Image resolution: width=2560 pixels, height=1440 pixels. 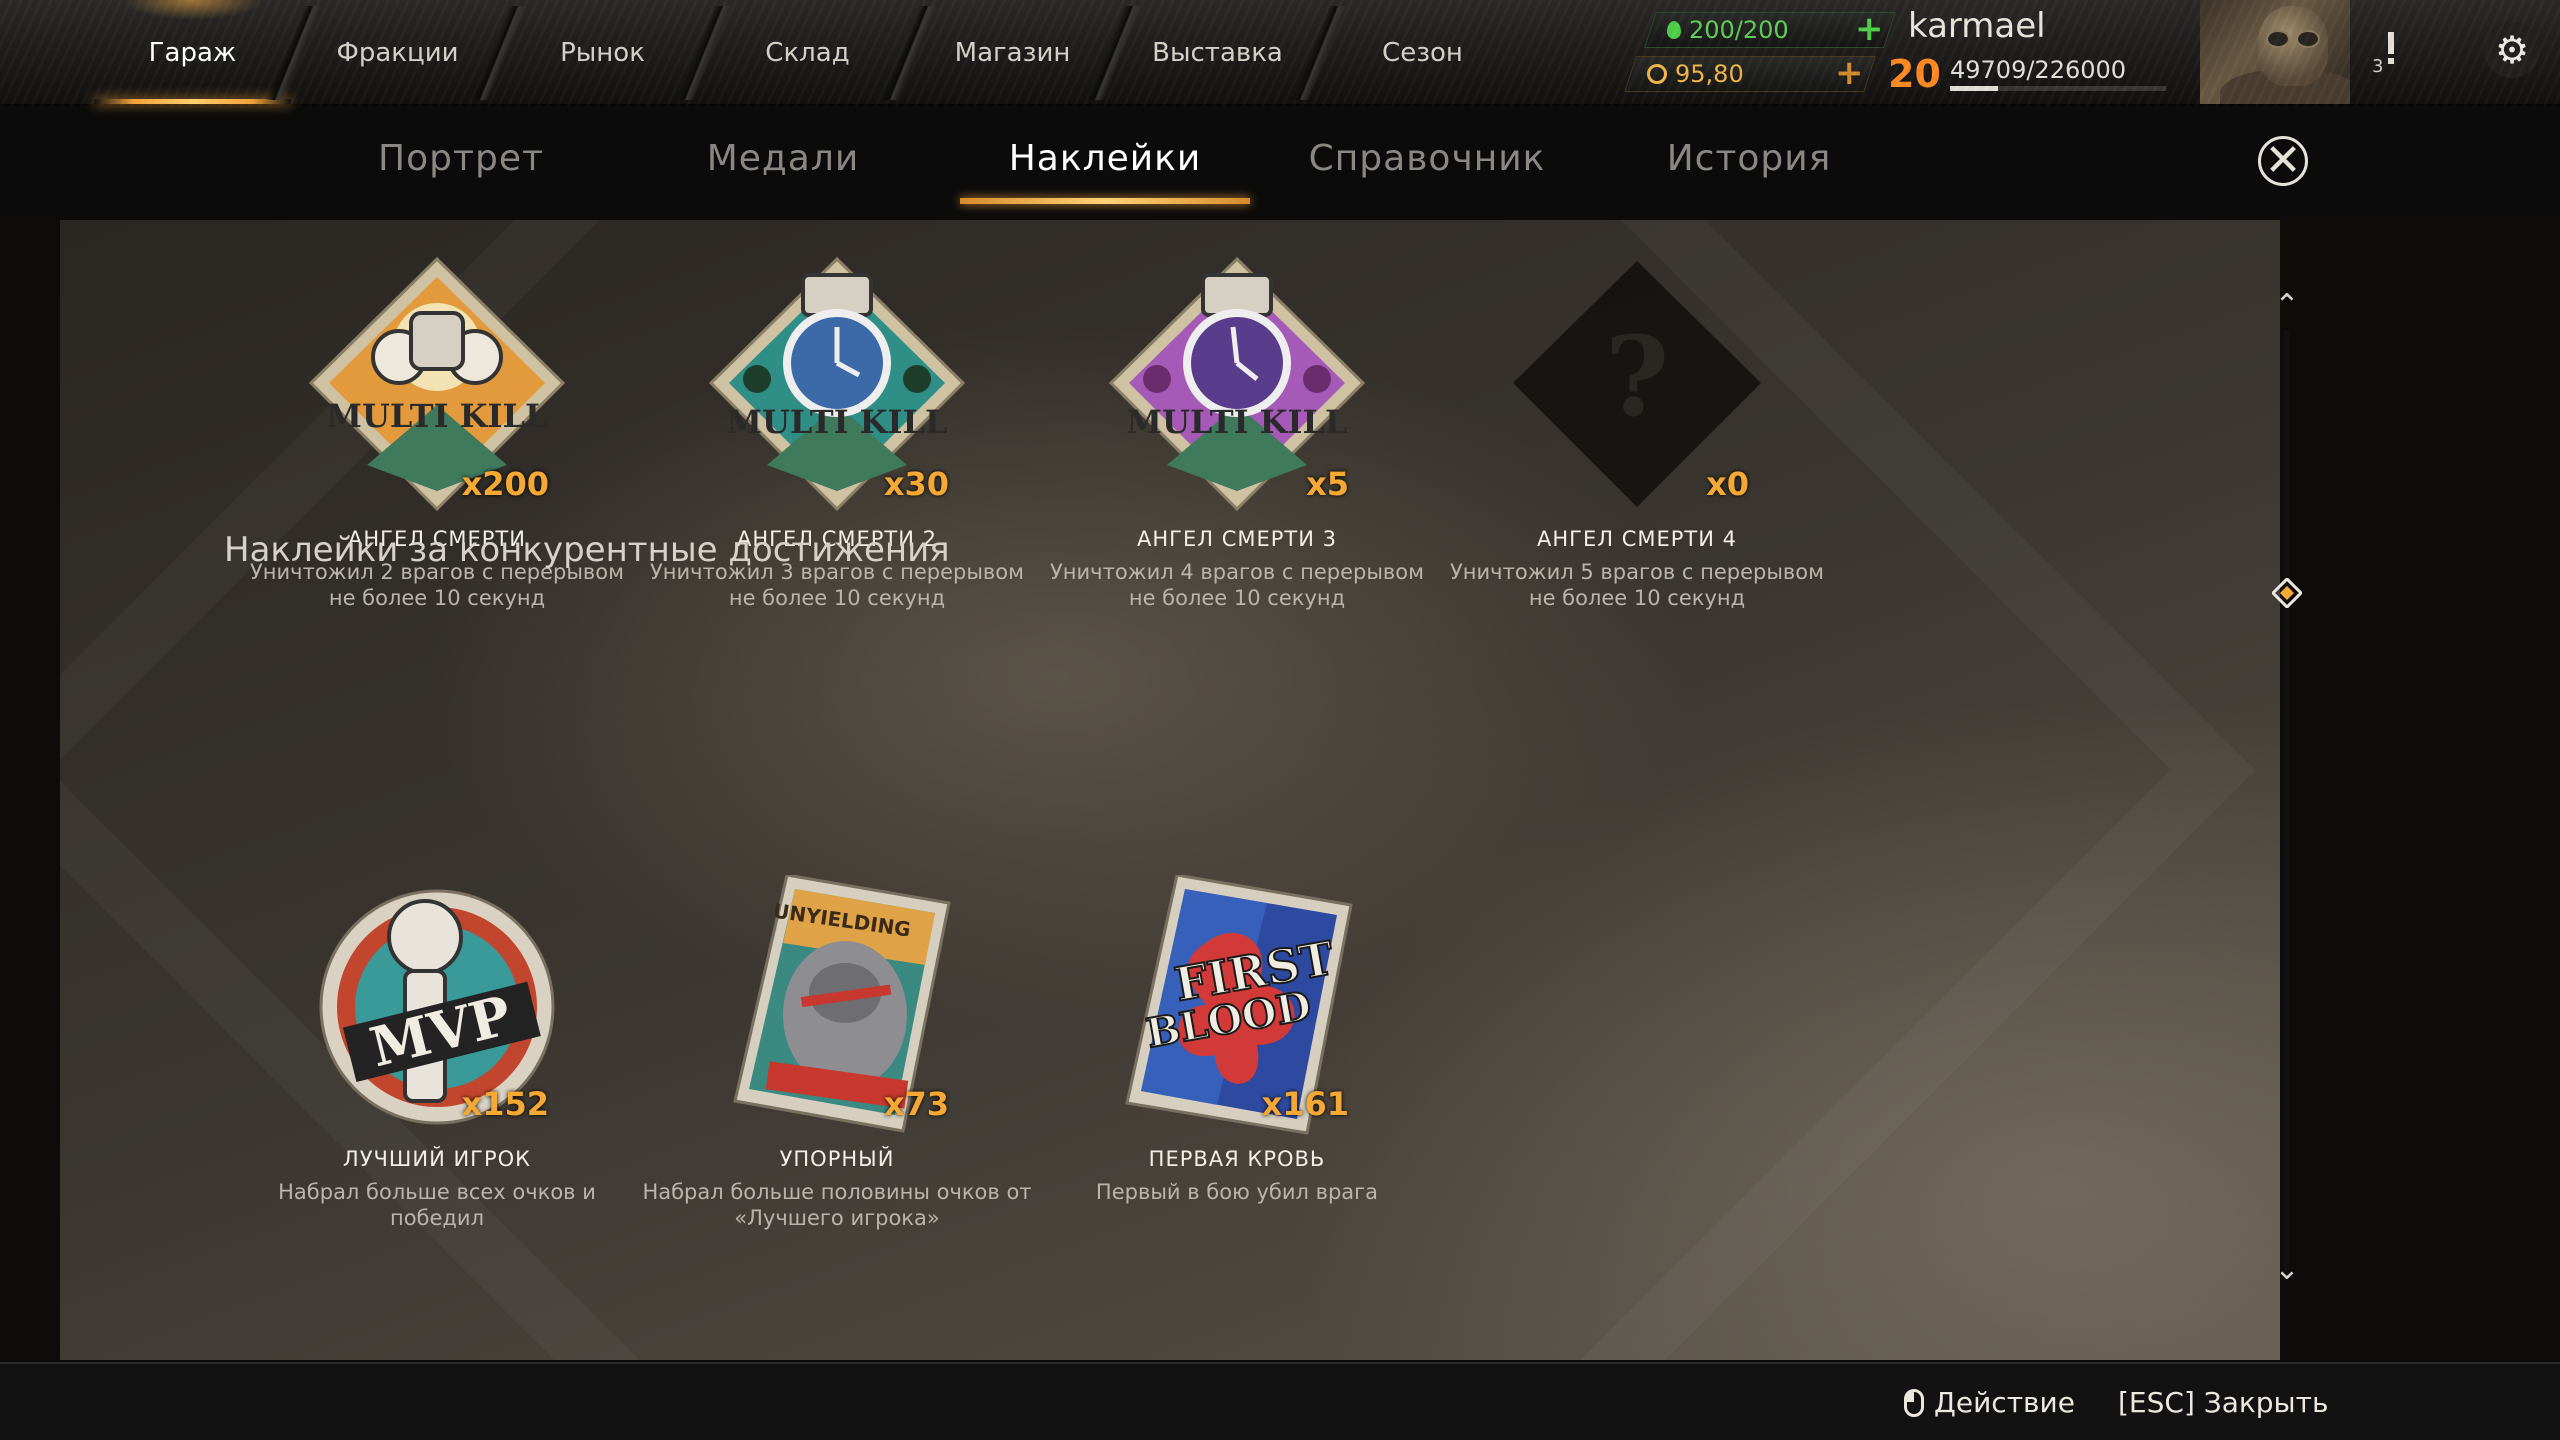 I want to click on nav-label: Сезон, so click(x=1422, y=53).